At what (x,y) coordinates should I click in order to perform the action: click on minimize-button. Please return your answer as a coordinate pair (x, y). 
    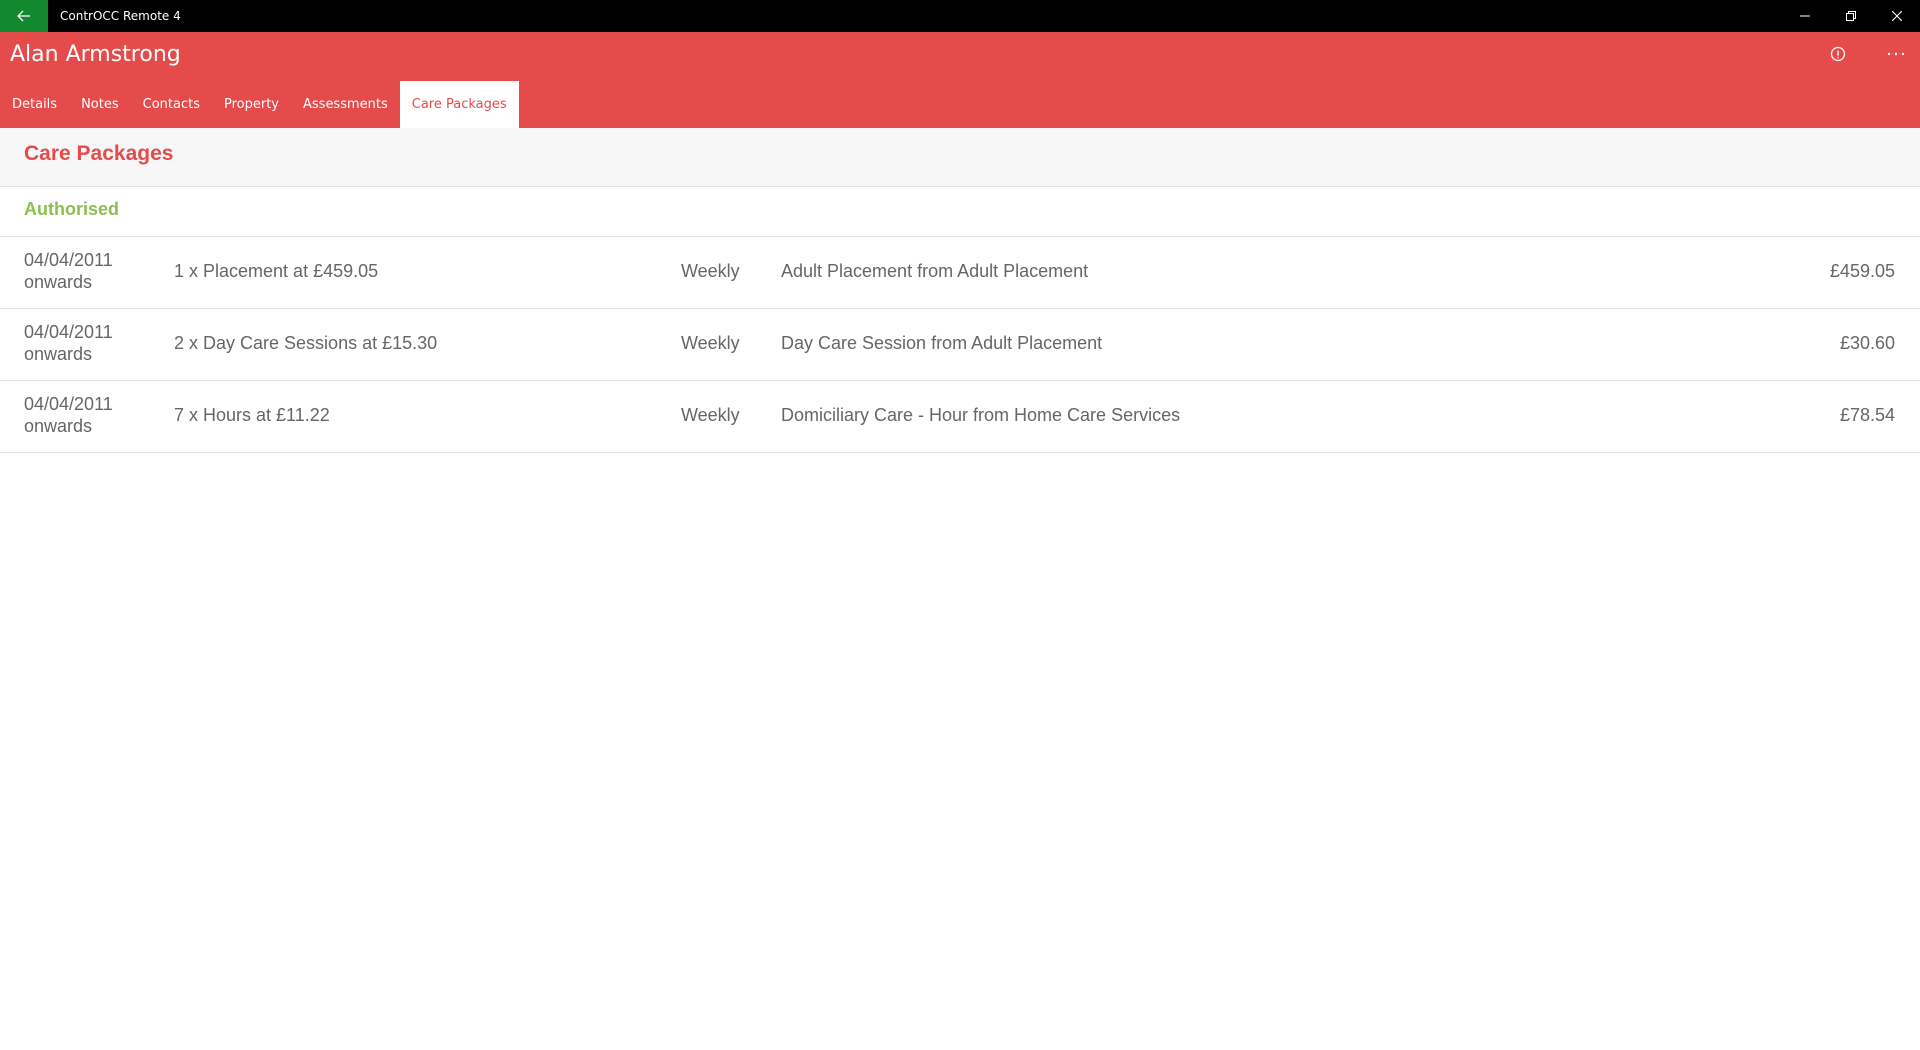
    Looking at the image, I should click on (1805, 16).